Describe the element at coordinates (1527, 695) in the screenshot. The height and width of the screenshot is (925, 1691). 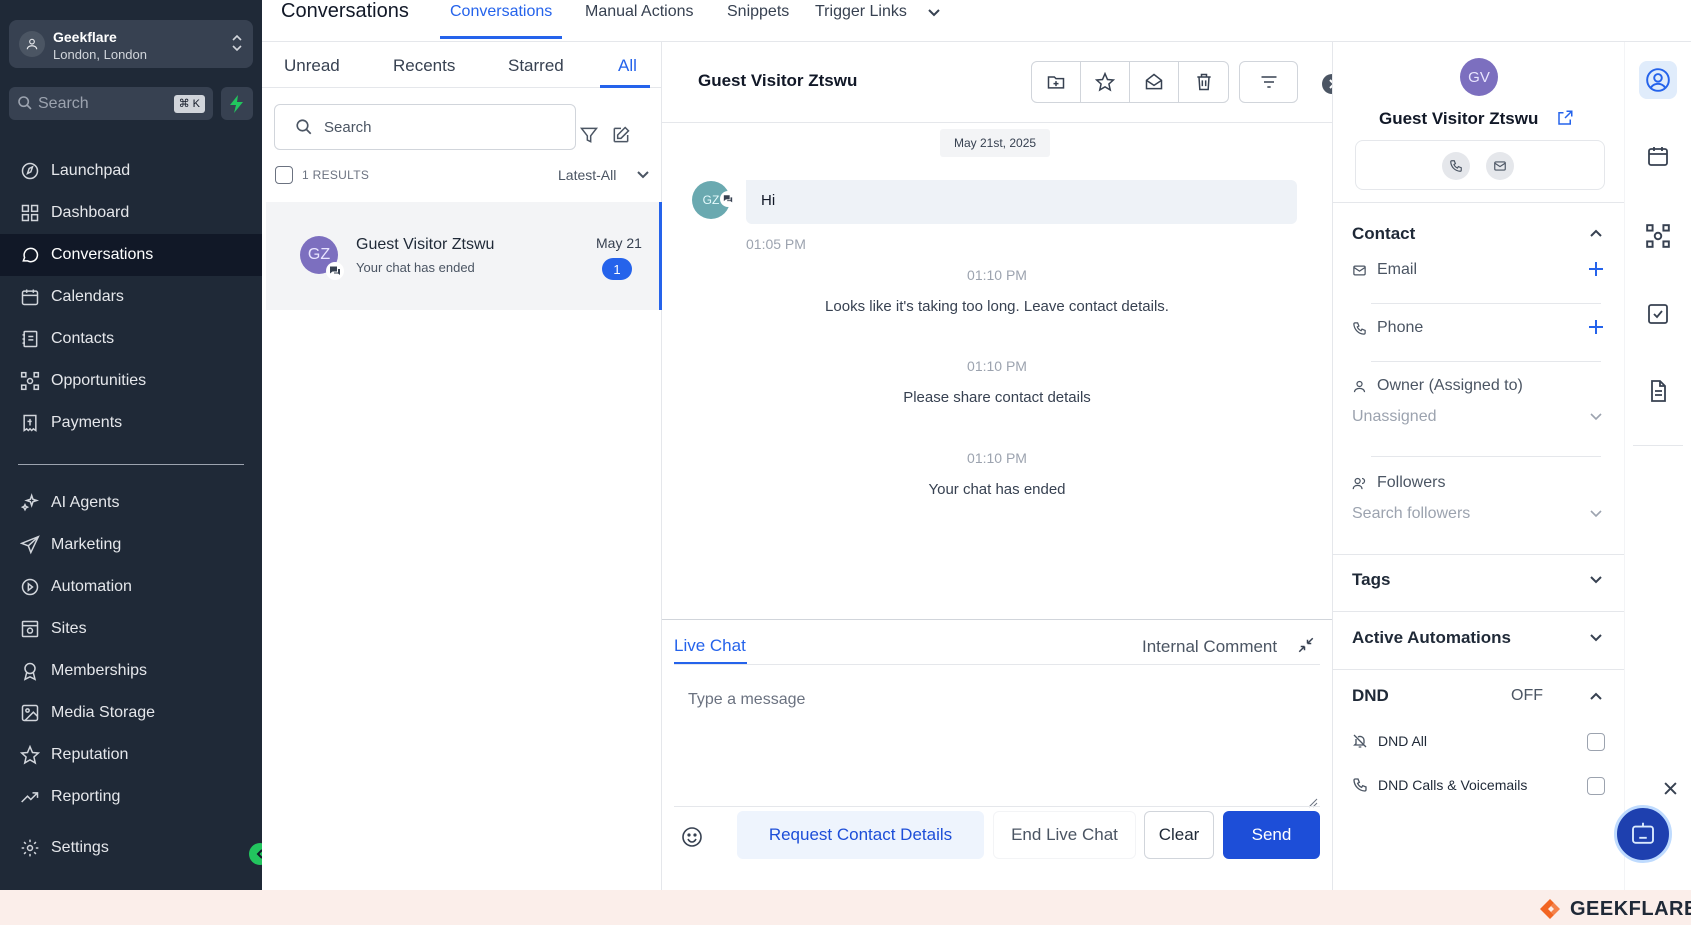
I see `dnd-status: OFF` at that location.